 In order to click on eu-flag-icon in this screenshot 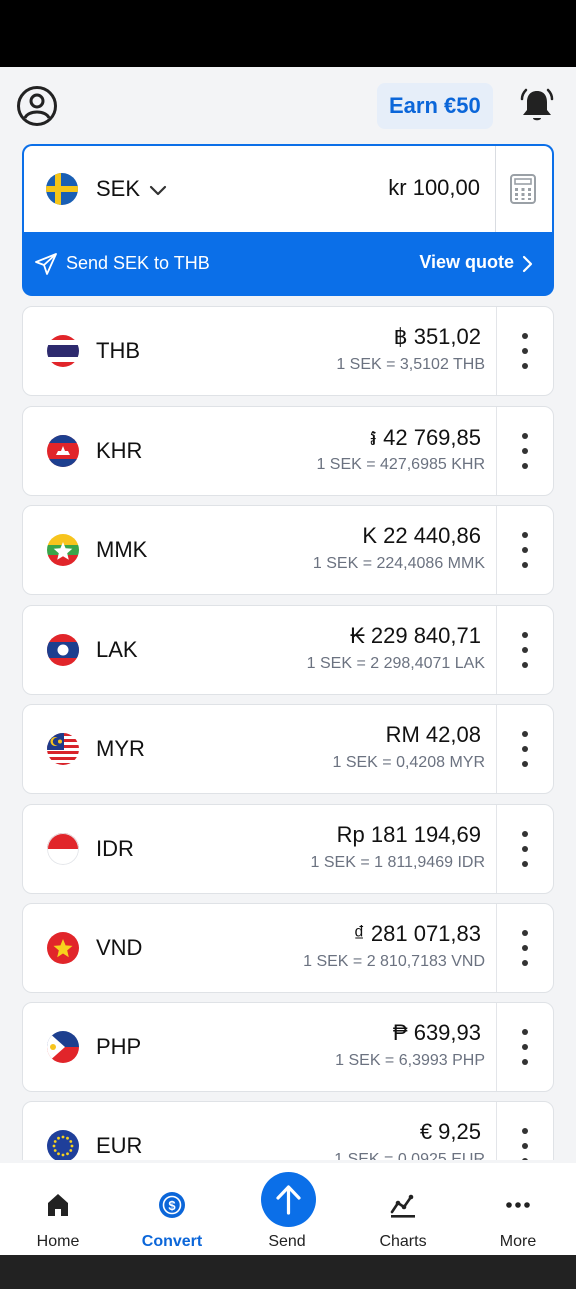, I will do `click(63, 1145)`.